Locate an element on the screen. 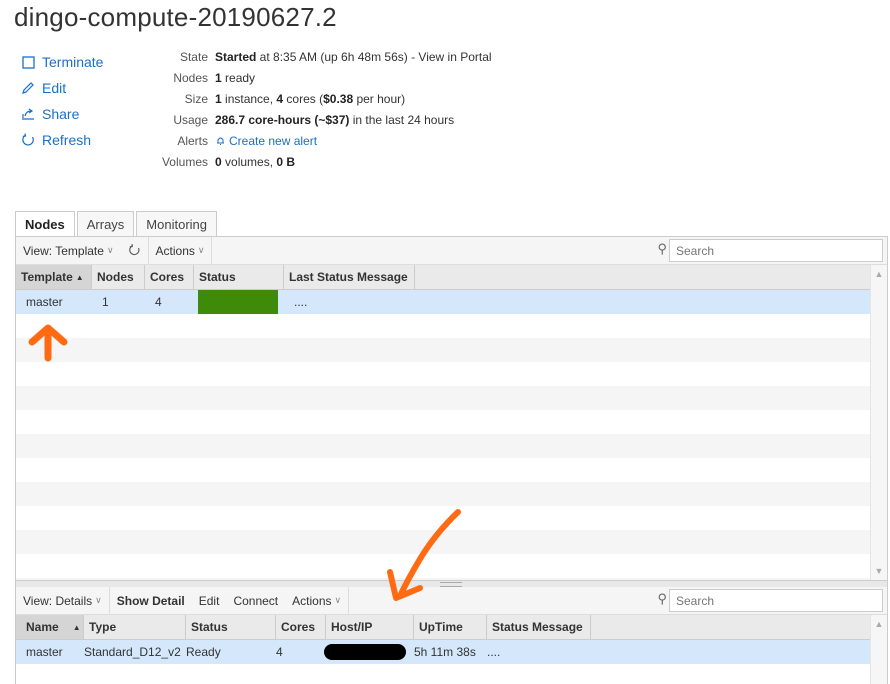  cell-status is located at coordinates (239, 302).